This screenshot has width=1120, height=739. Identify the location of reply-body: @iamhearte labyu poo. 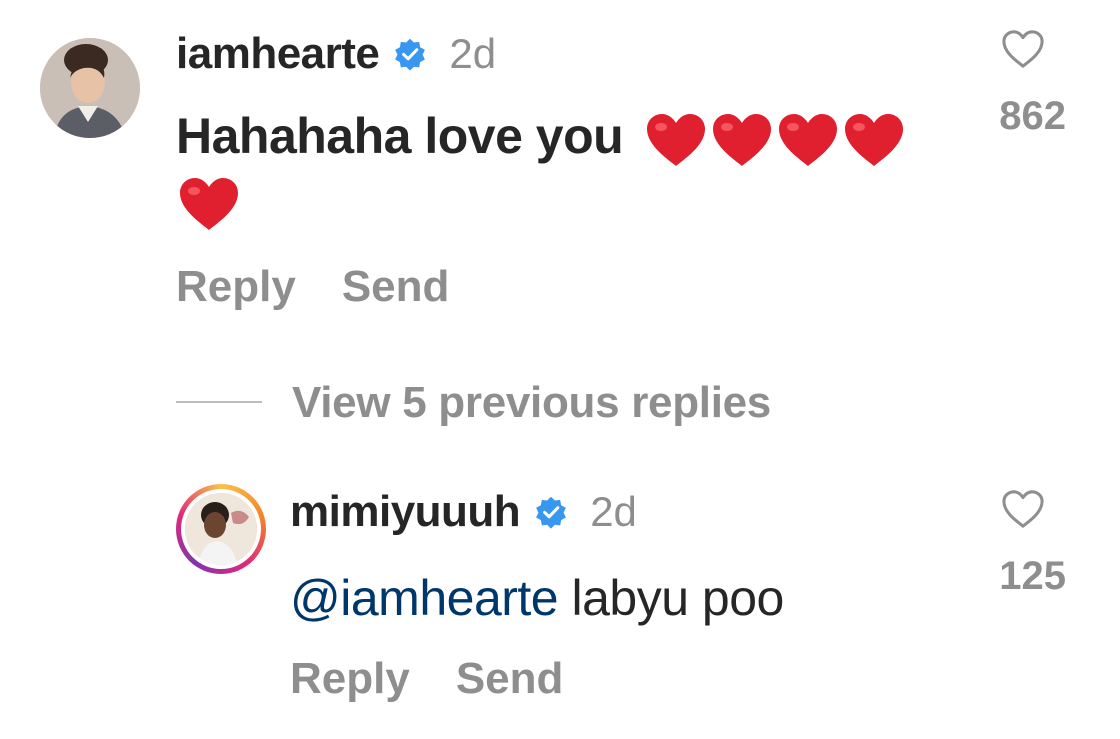
(610, 598).